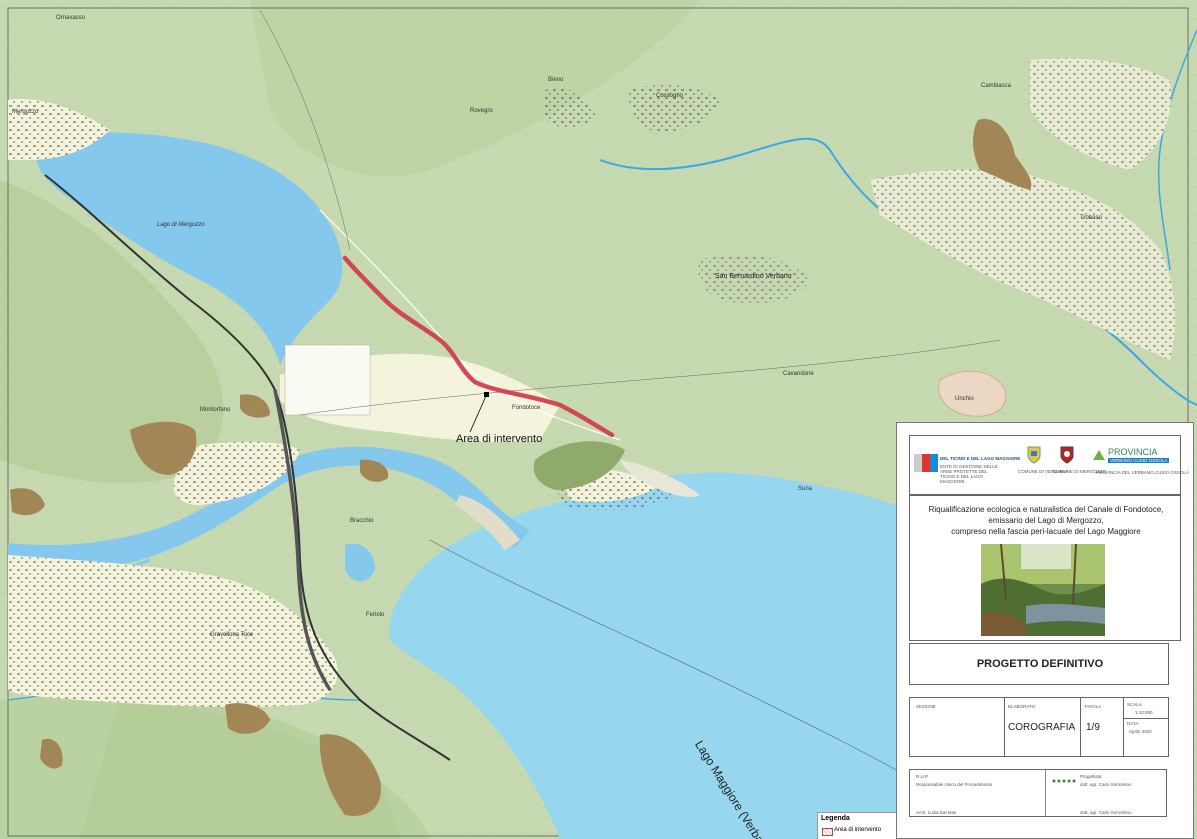  I want to click on rup-label: R.U.P., so click(922, 776).